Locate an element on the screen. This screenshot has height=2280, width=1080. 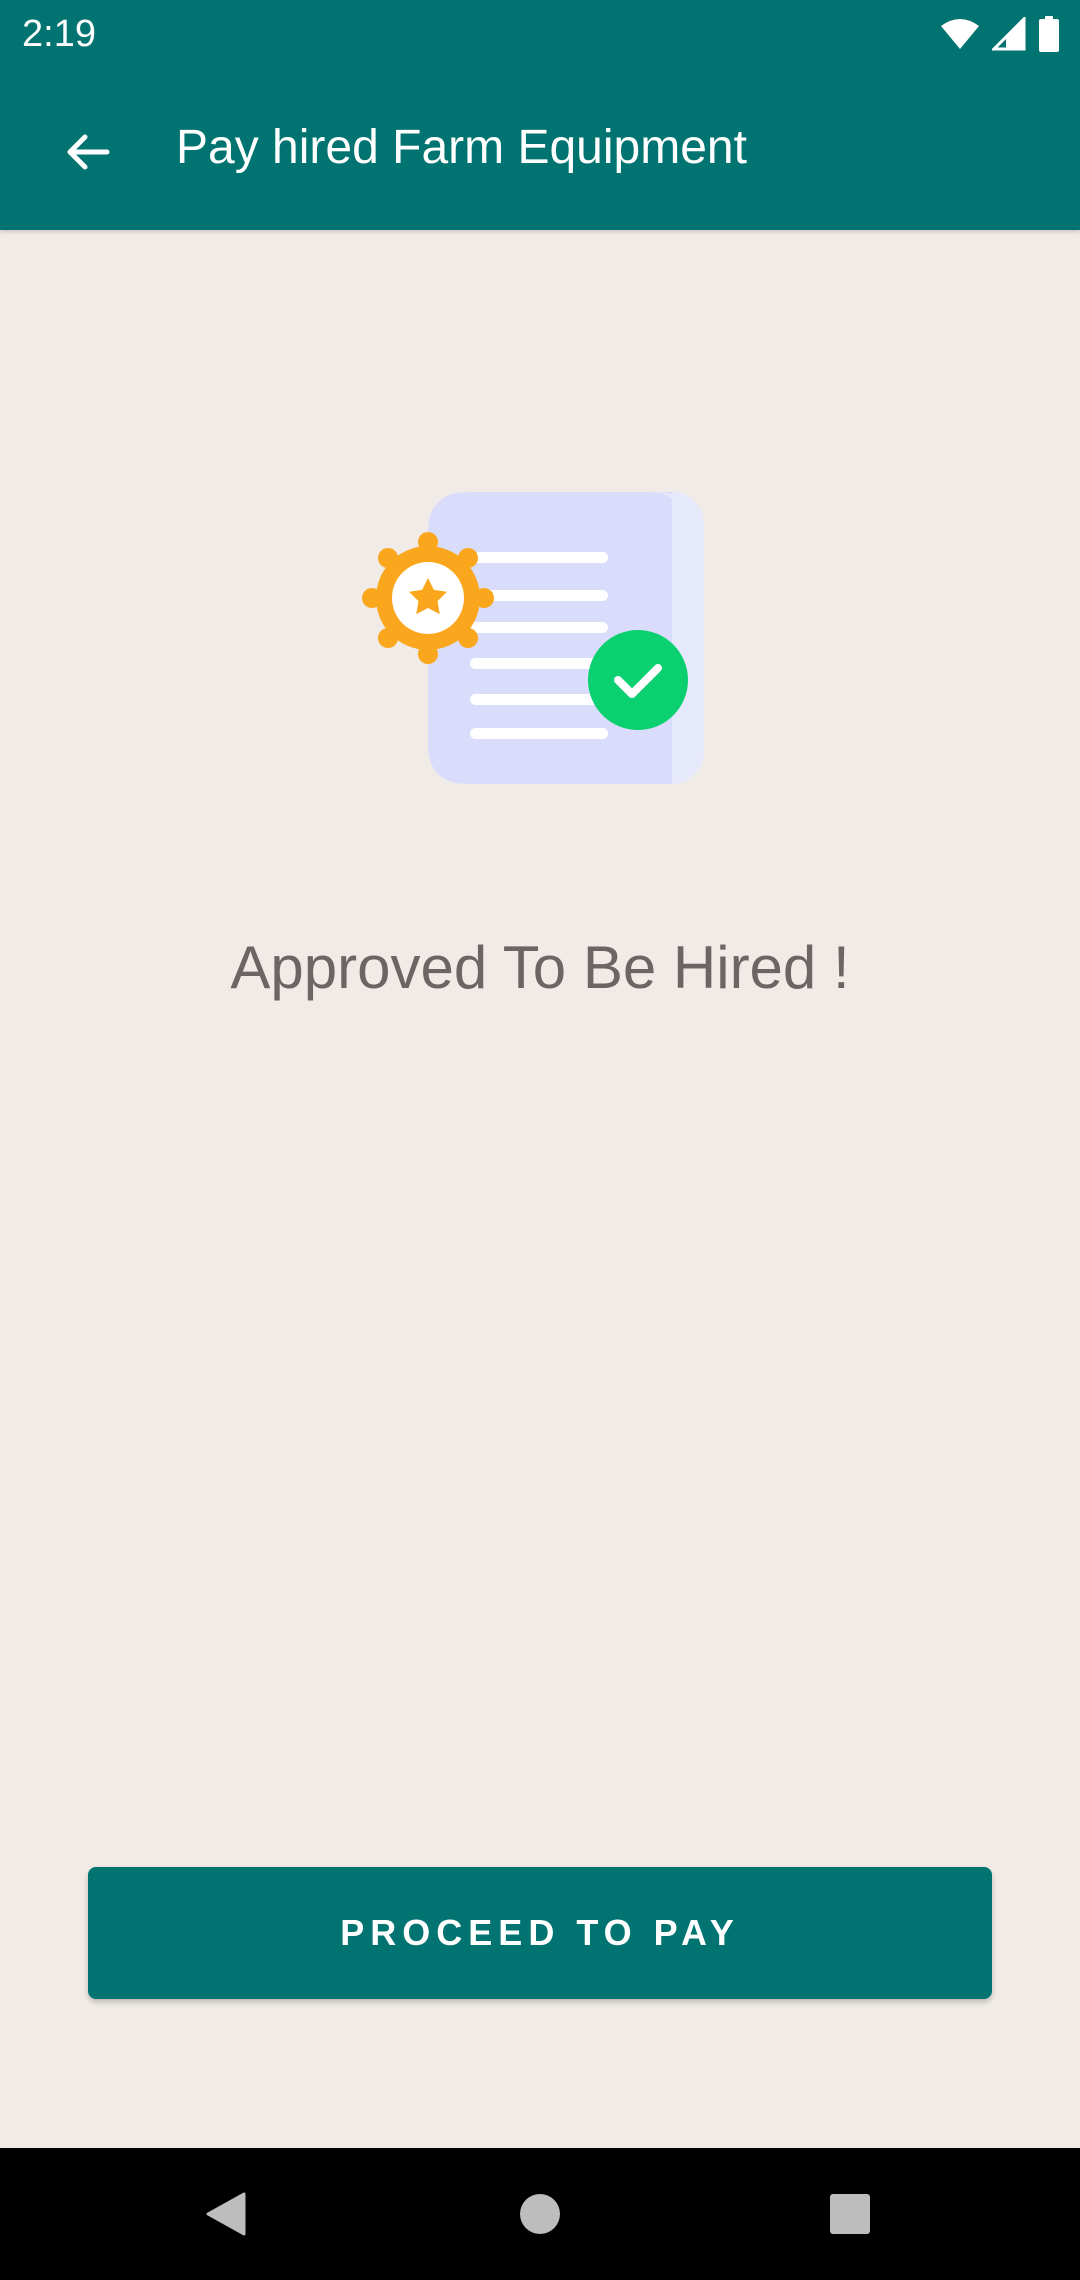
nav-recents-icon is located at coordinates (850, 2214).